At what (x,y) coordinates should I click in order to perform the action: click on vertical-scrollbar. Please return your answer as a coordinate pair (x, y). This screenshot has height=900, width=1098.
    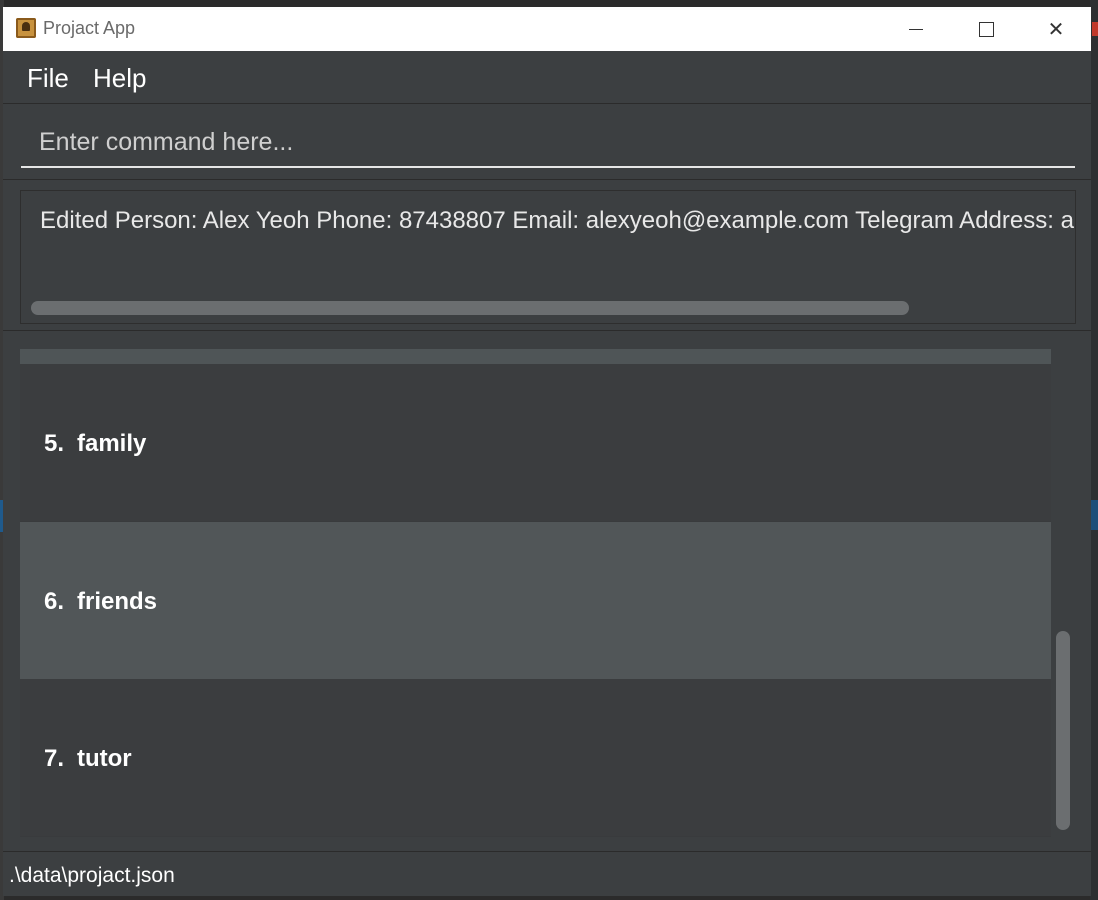
    Looking at the image, I should click on (1063, 730).